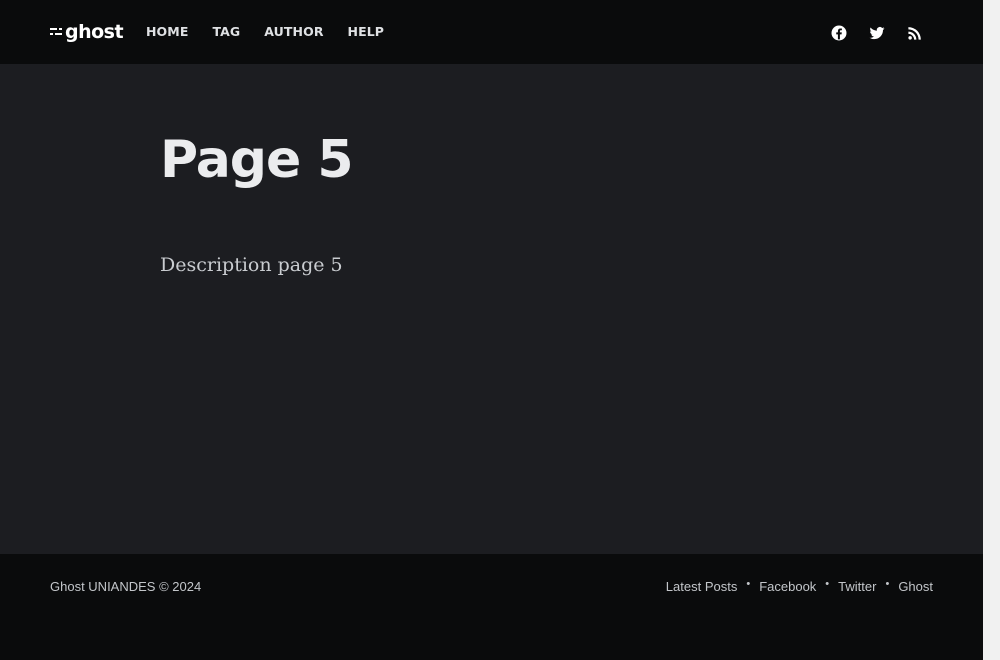 The width and height of the screenshot is (1000, 660). Describe the element at coordinates (991, 330) in the screenshot. I see `vertical-scrollbar` at that location.